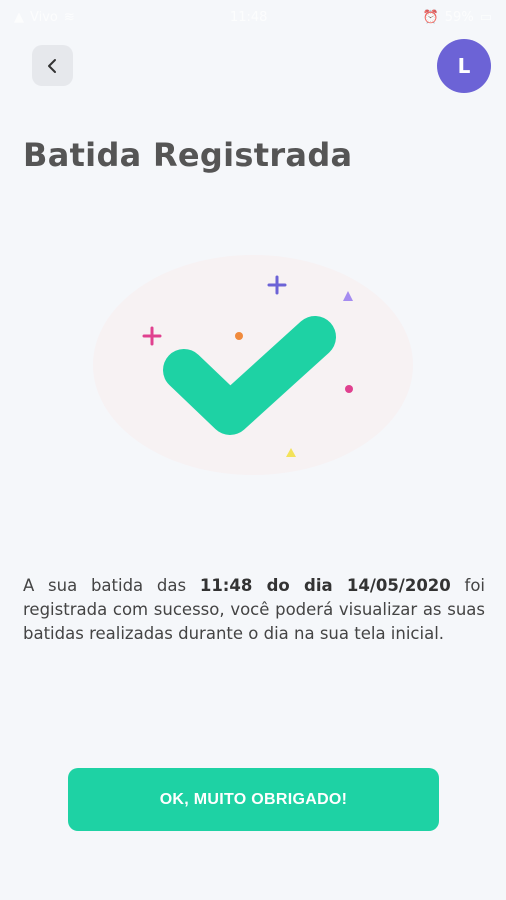 The height and width of the screenshot is (900, 506). I want to click on wifi-icon: ≋, so click(69, 17).